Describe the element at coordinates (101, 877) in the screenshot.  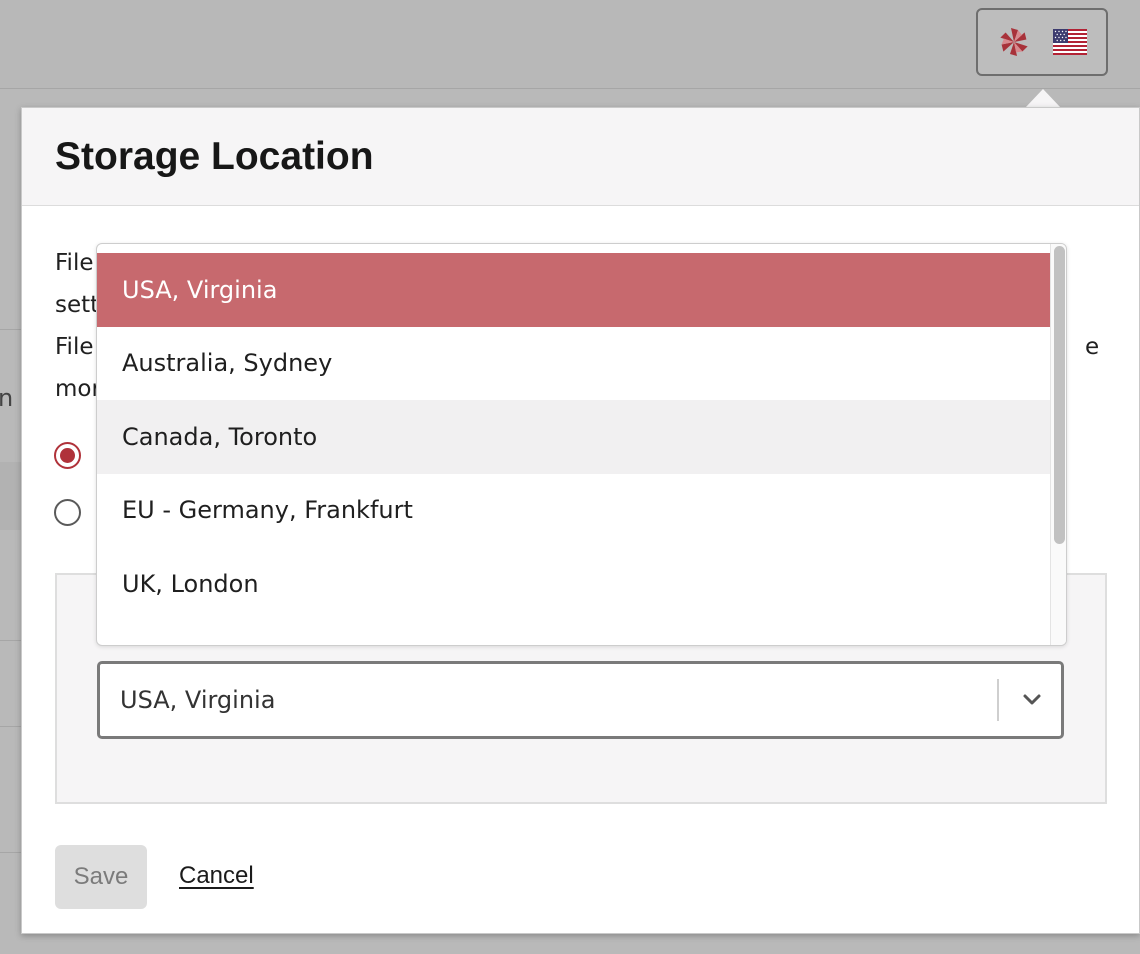
I see `save-button: Save` at that location.